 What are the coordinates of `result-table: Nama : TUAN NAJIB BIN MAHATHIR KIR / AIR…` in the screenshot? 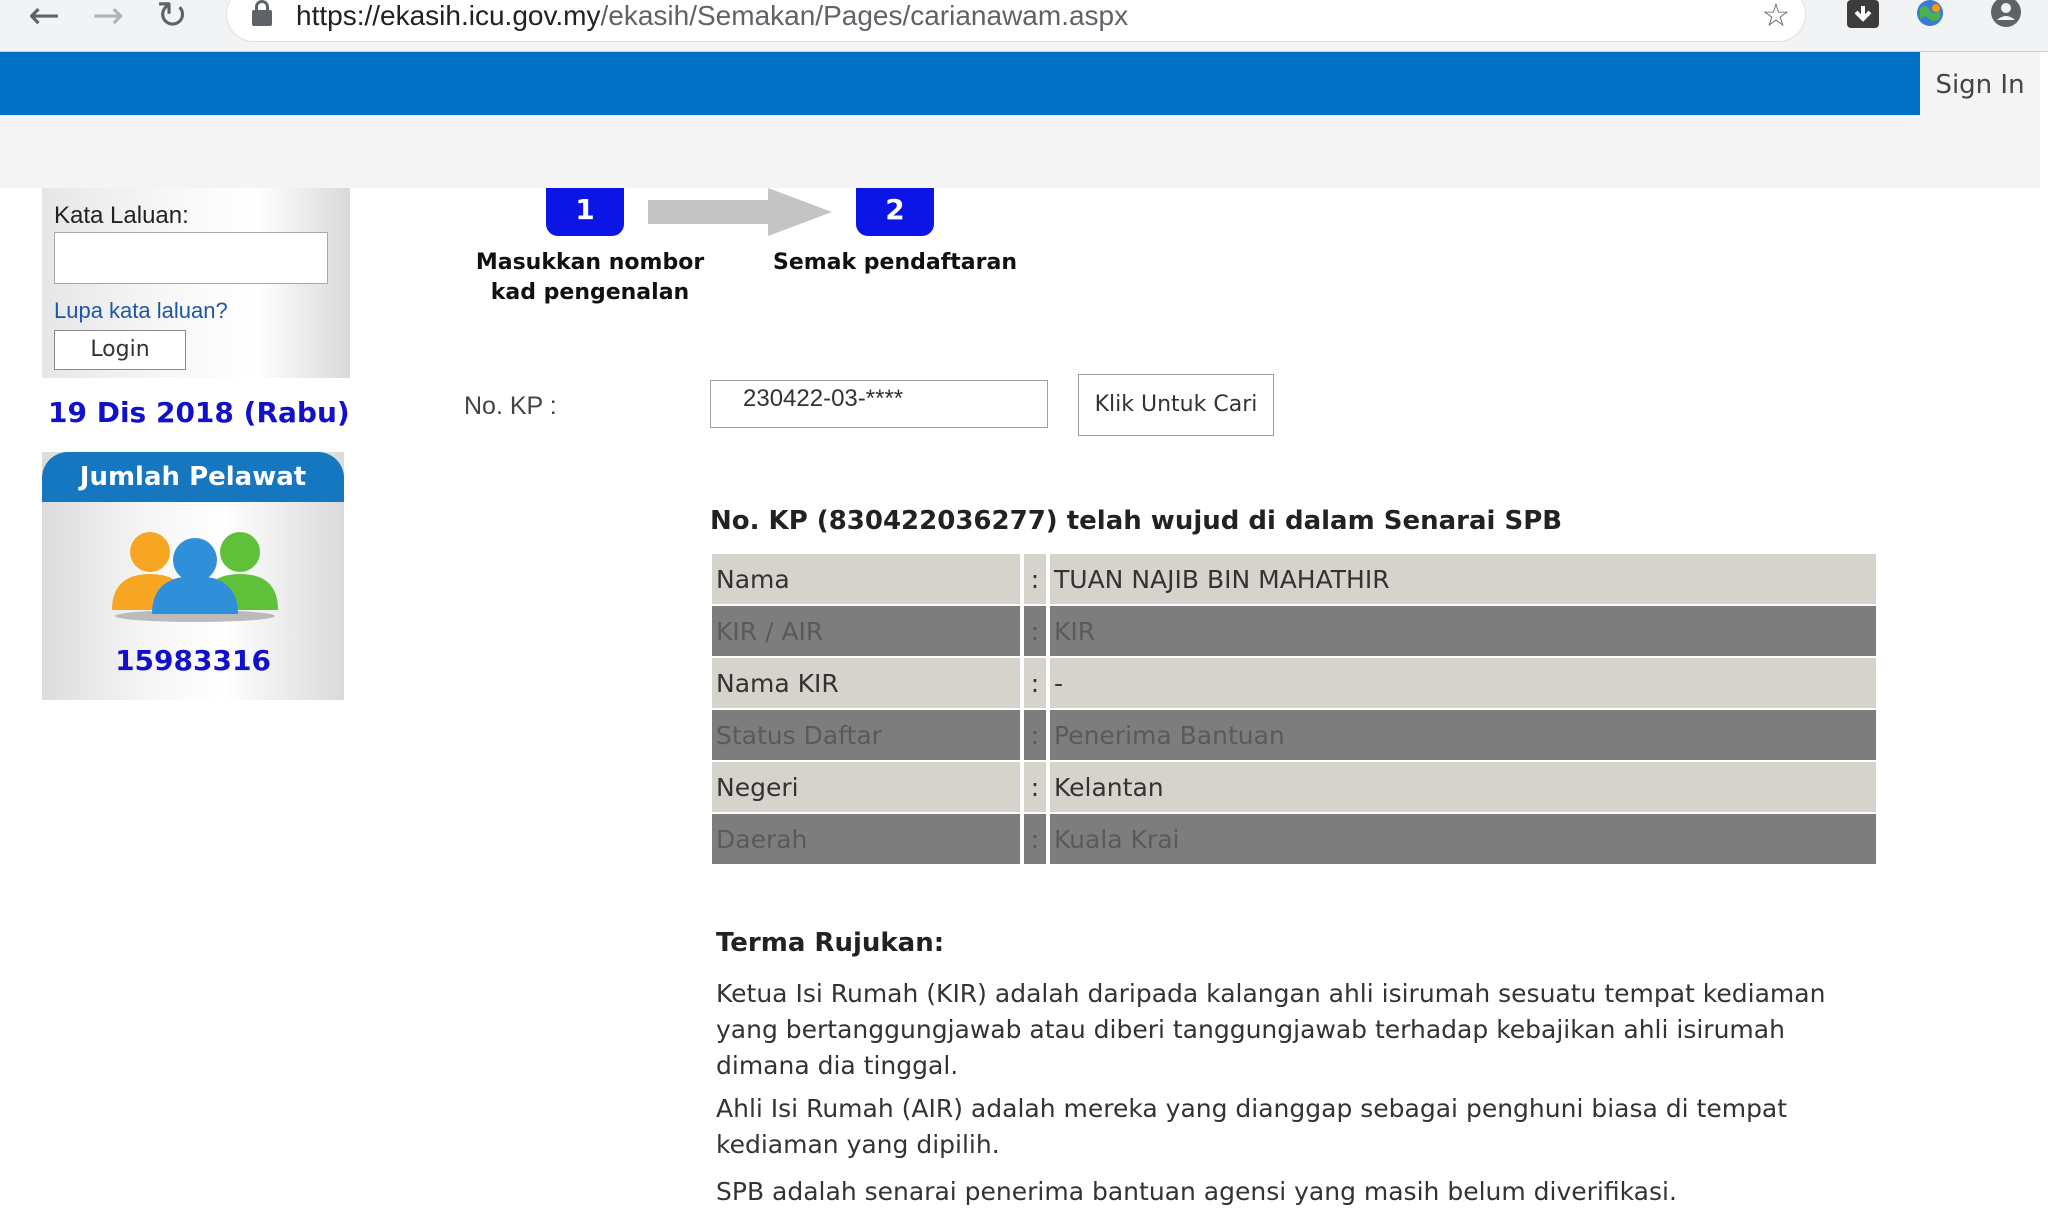 It's located at (1294, 710).